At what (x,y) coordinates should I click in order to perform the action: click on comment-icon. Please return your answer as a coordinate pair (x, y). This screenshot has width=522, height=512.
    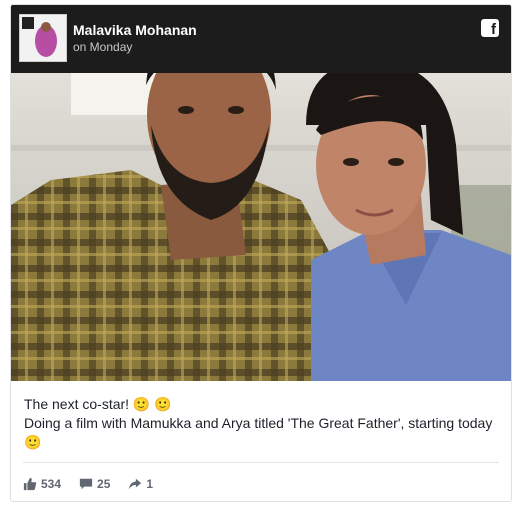
    Looking at the image, I should click on (86, 484).